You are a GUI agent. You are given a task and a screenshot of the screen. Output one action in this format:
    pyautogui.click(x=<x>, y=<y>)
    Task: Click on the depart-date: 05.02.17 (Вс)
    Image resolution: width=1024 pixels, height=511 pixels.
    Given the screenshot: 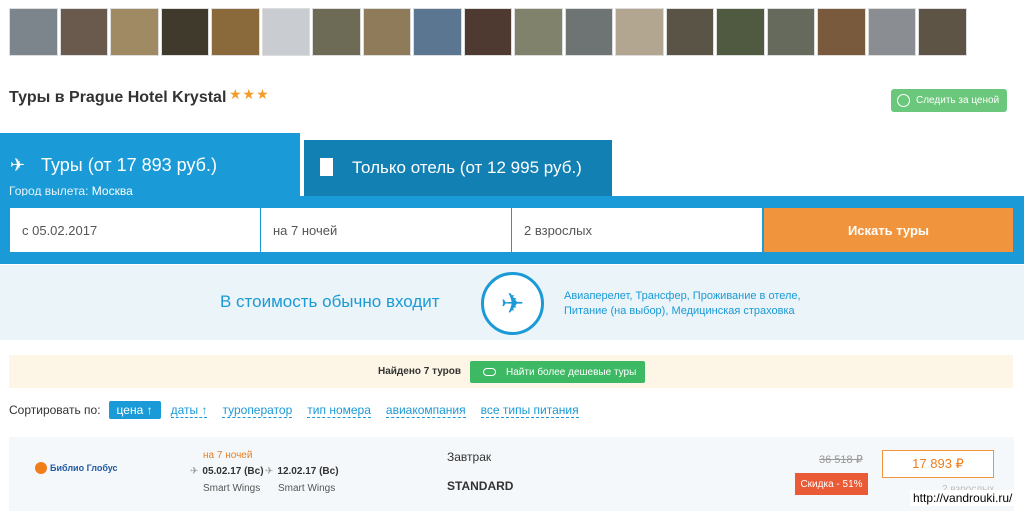 What is the action you would take?
    pyautogui.click(x=233, y=471)
    